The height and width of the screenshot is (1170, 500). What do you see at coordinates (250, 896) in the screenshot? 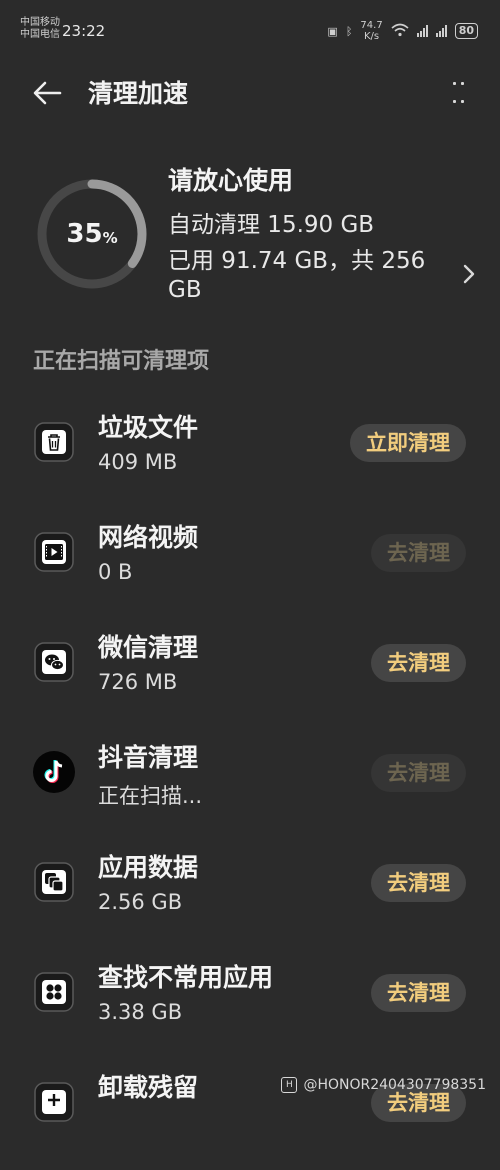
I see `list-item: 应用数据 2.56 GB 去清理` at bounding box center [250, 896].